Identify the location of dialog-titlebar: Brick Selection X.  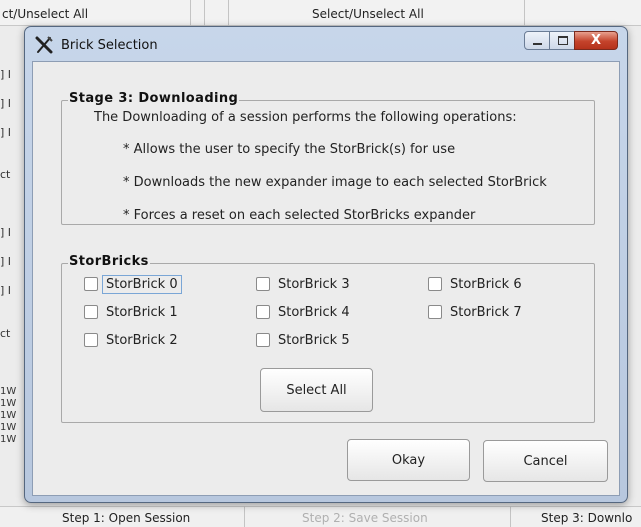
(326, 44).